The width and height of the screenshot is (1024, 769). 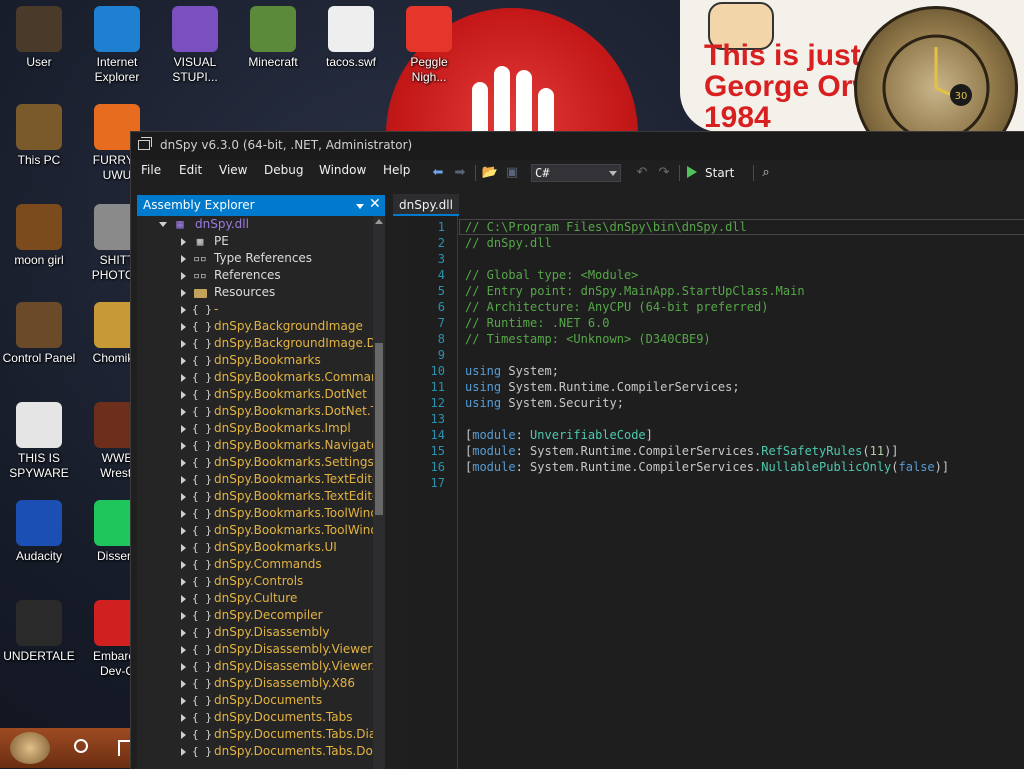 What do you see at coordinates (255, 275) in the screenshot?
I see `tree-item: ▫▫ References` at bounding box center [255, 275].